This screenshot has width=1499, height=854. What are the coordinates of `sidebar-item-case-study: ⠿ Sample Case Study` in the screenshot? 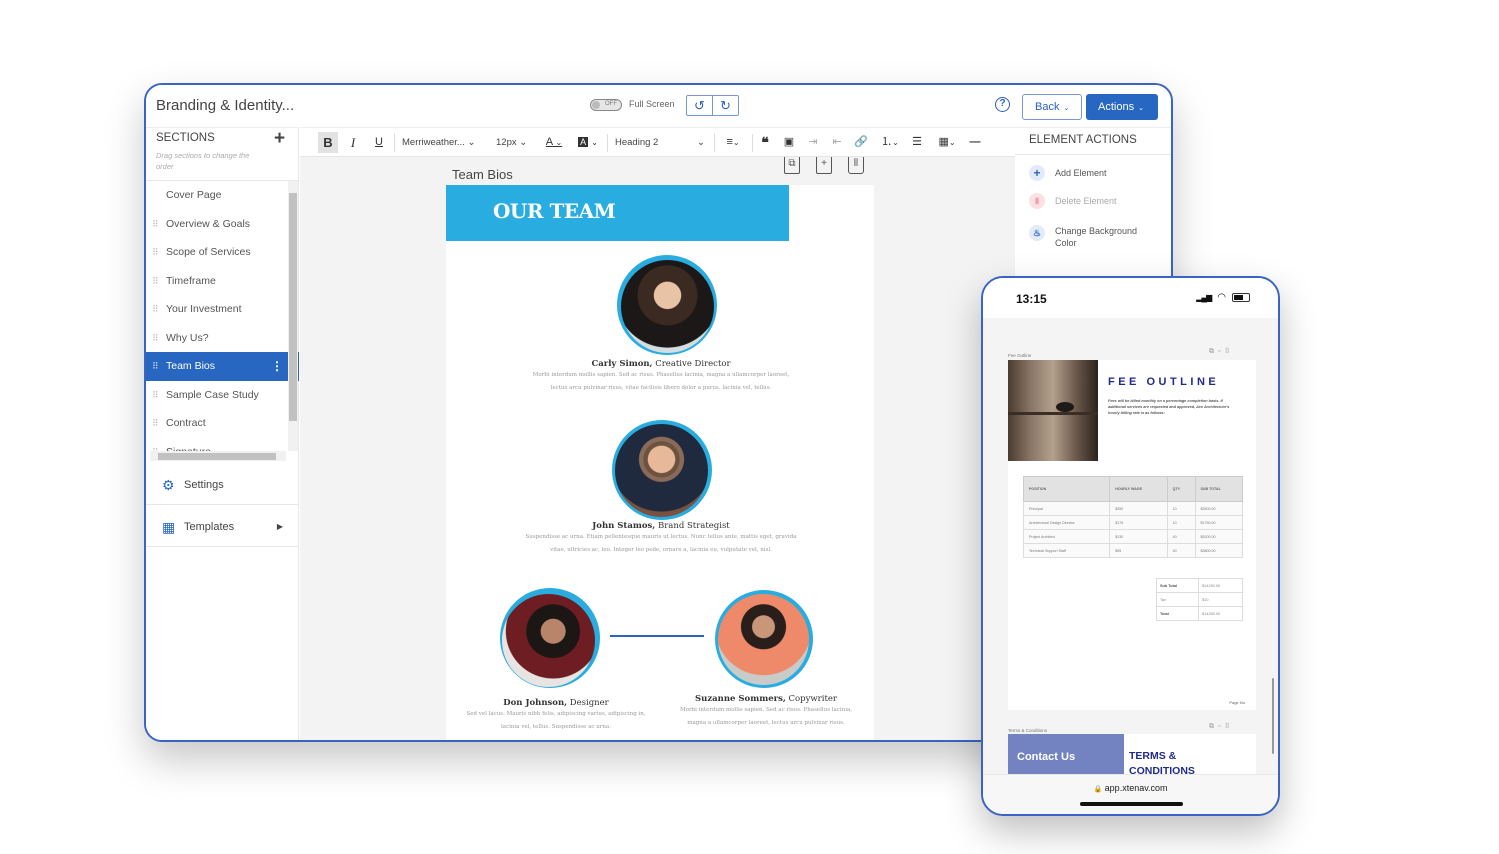 It's located at (222, 395).